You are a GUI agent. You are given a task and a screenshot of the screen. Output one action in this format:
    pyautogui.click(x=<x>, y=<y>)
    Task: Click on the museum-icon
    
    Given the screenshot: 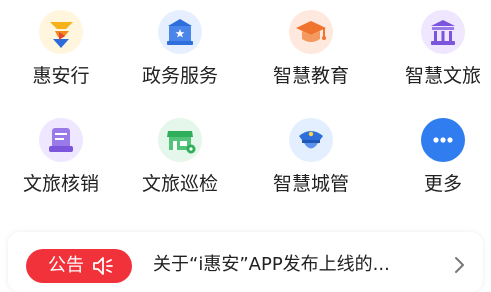 What is the action you would take?
    pyautogui.click(x=443, y=32)
    